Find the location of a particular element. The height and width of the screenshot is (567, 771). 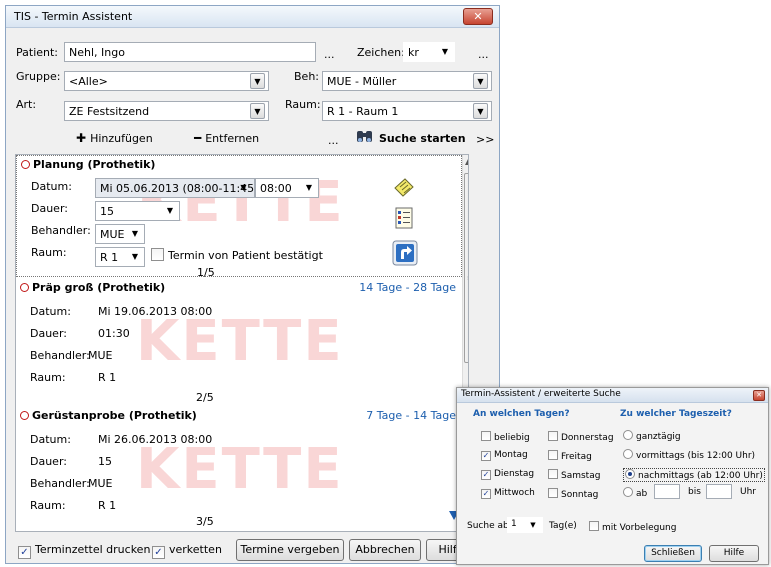

cancel-button: Abbrechen is located at coordinates (385, 550).